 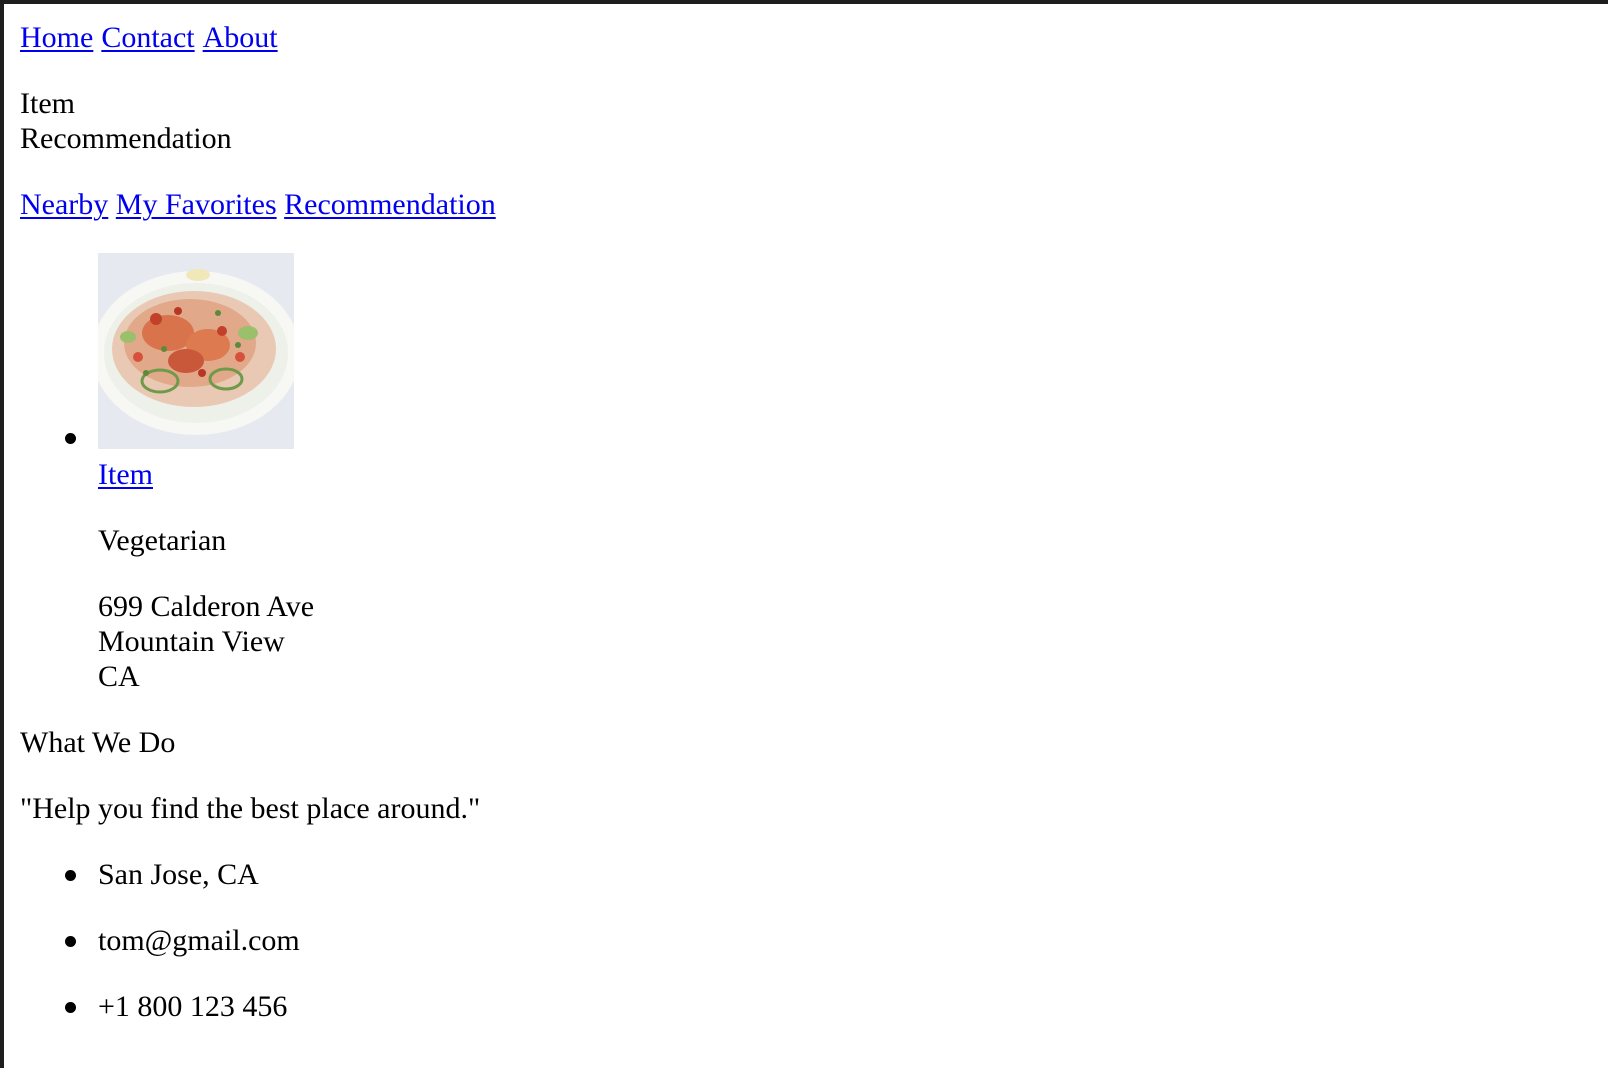 I want to click on contact-phone-text: +1 800 123 456, so click(x=193, y=1006).